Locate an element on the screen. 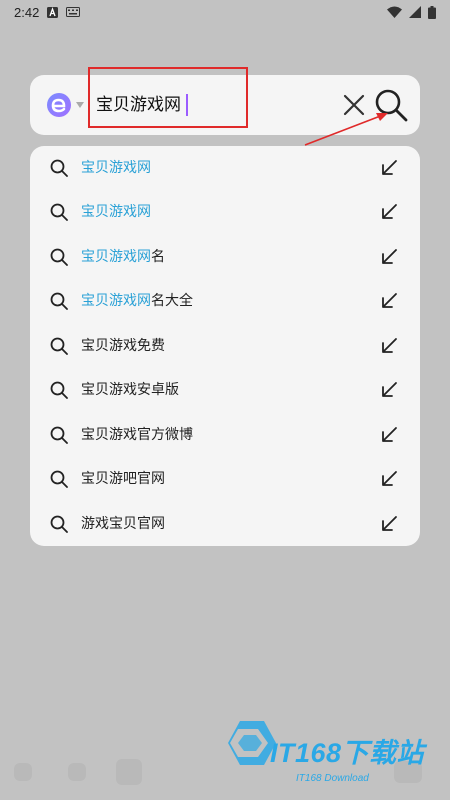 The image size is (450, 800). suggestion-rest-text: 宝贝游戏安卓版 is located at coordinates (130, 390).